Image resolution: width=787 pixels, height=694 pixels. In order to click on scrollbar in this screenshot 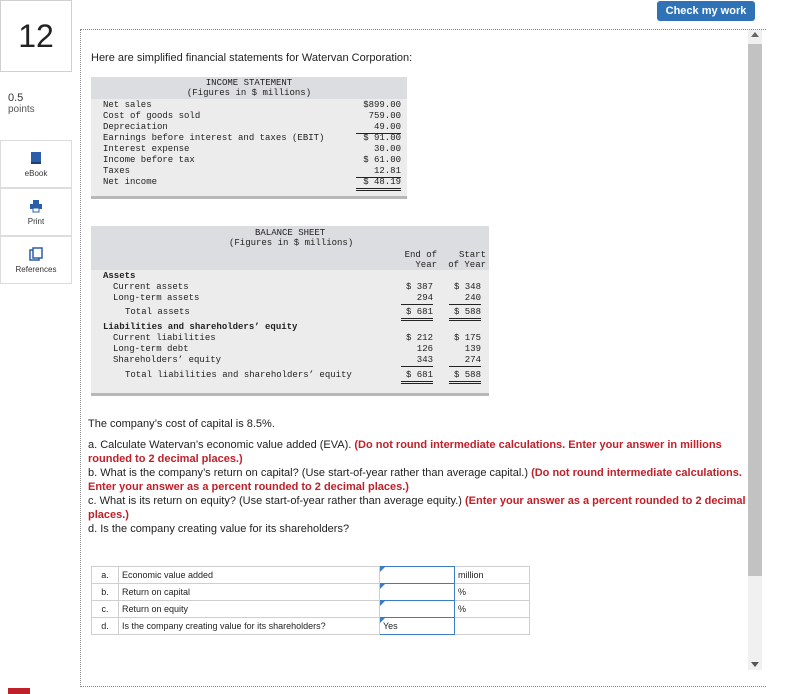, I will do `click(755, 350)`.